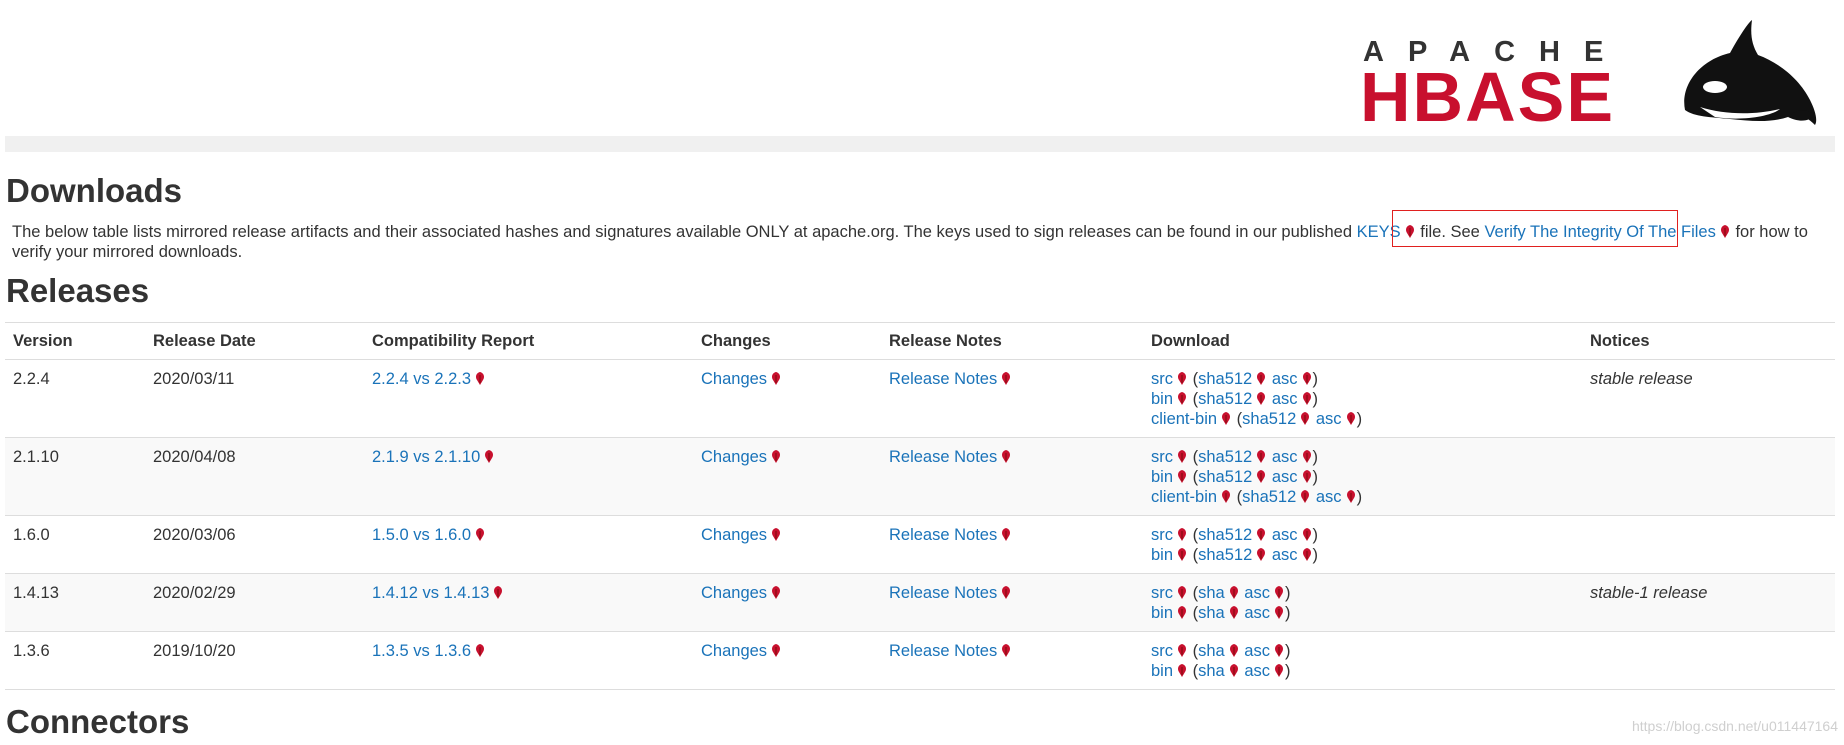  Describe the element at coordinates (75, 398) in the screenshot. I see `cell-version: 2.2.4` at that location.